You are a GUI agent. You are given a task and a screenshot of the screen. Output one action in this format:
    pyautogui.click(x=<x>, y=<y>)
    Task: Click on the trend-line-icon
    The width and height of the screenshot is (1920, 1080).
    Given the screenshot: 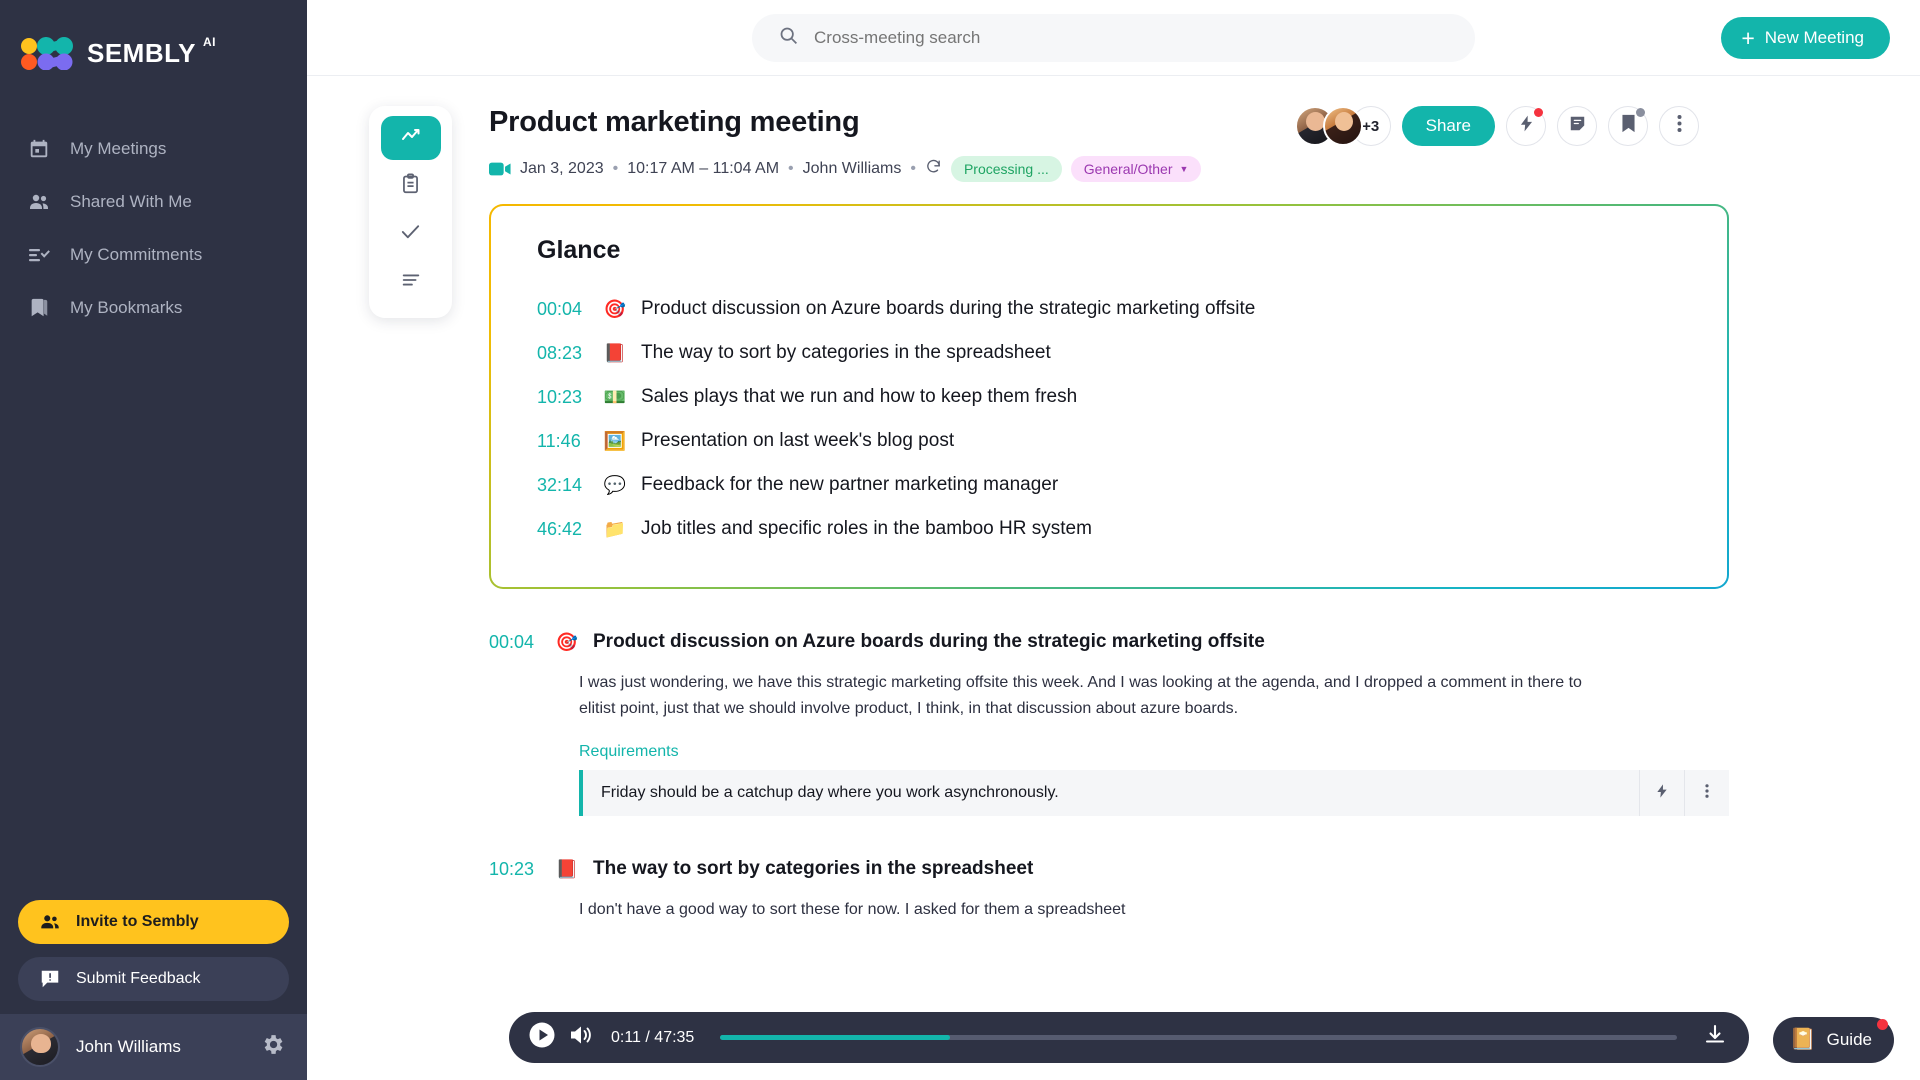 What is the action you would take?
    pyautogui.click(x=411, y=138)
    